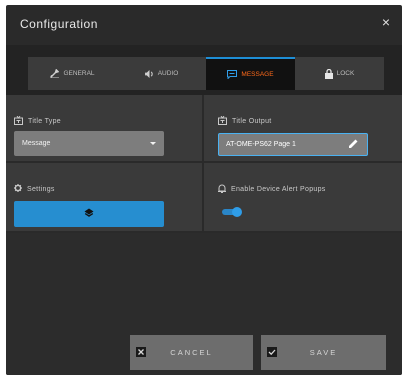 The image size is (402, 376). I want to click on title-output-input: AT-OME-PS62 Page 1, so click(293, 144).